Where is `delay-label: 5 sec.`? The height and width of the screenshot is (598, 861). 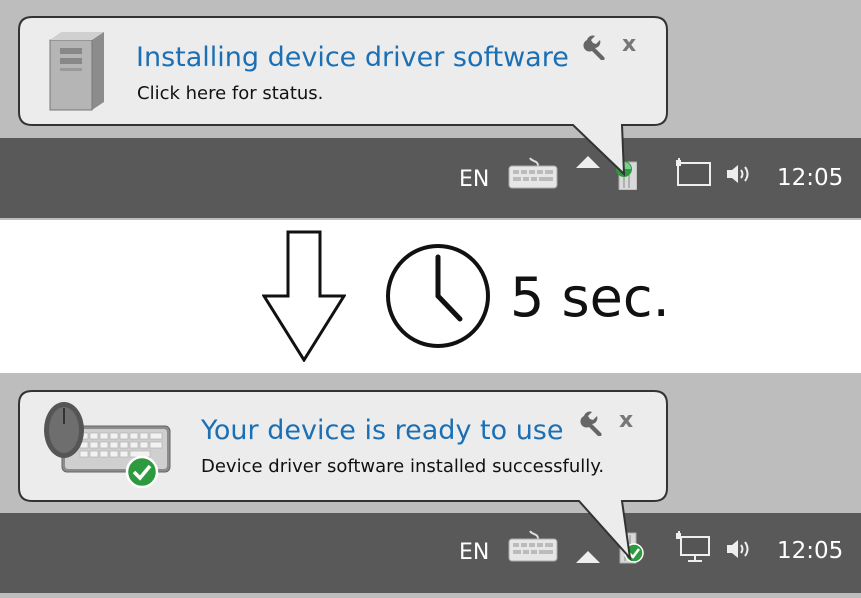
delay-label: 5 sec. is located at coordinates (590, 297).